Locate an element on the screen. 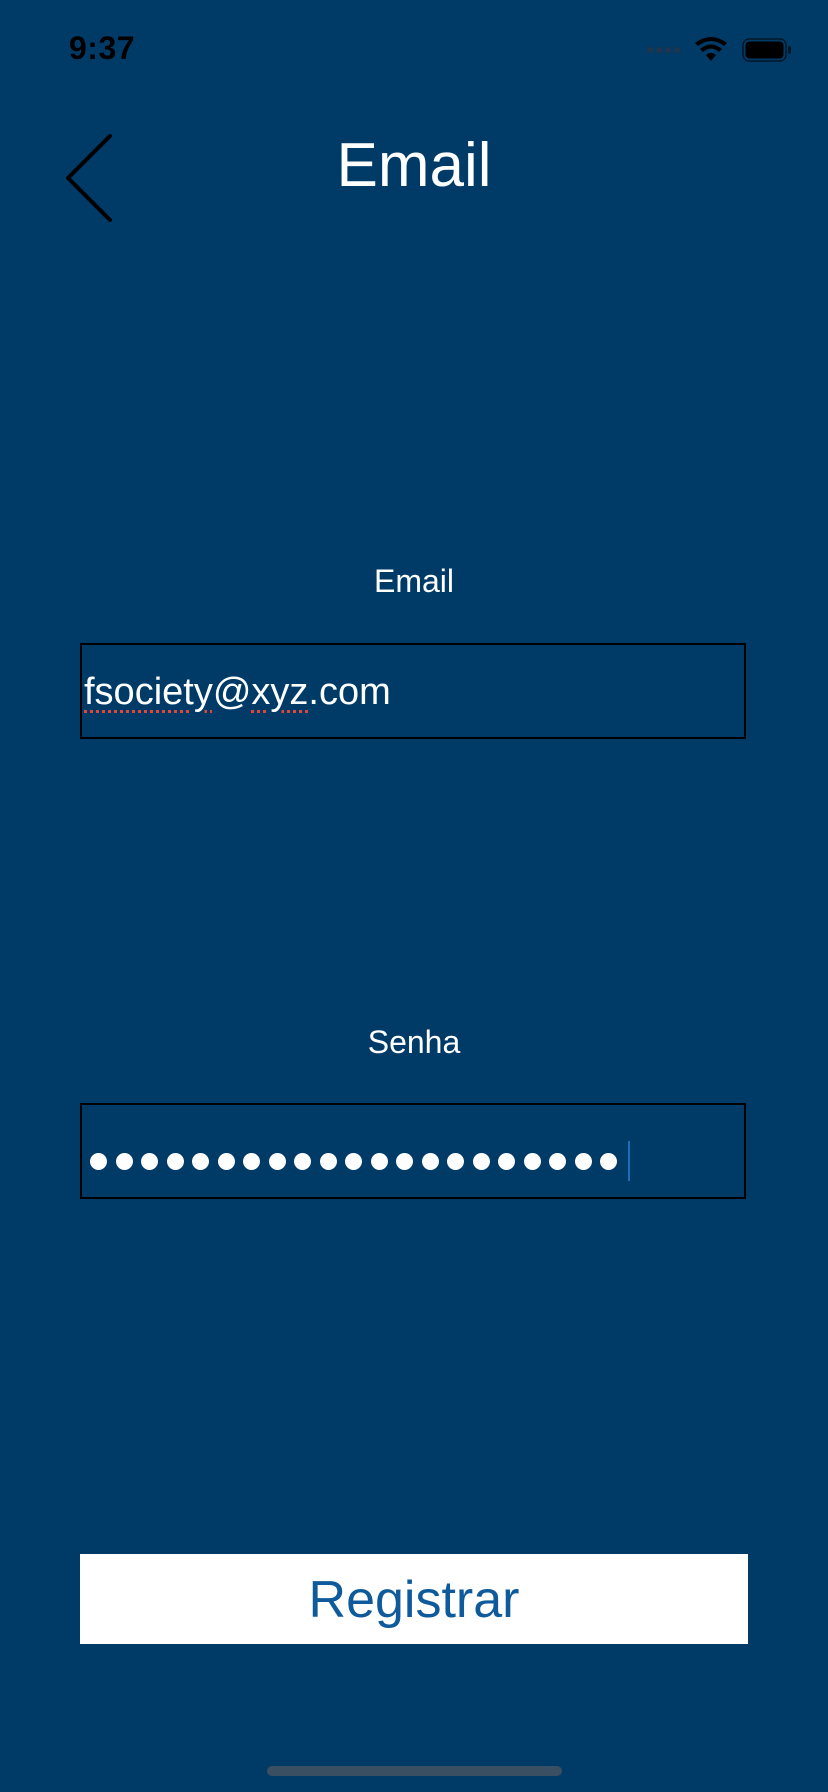 This screenshot has width=828, height=1792. email-label: Email is located at coordinates (413, 581).